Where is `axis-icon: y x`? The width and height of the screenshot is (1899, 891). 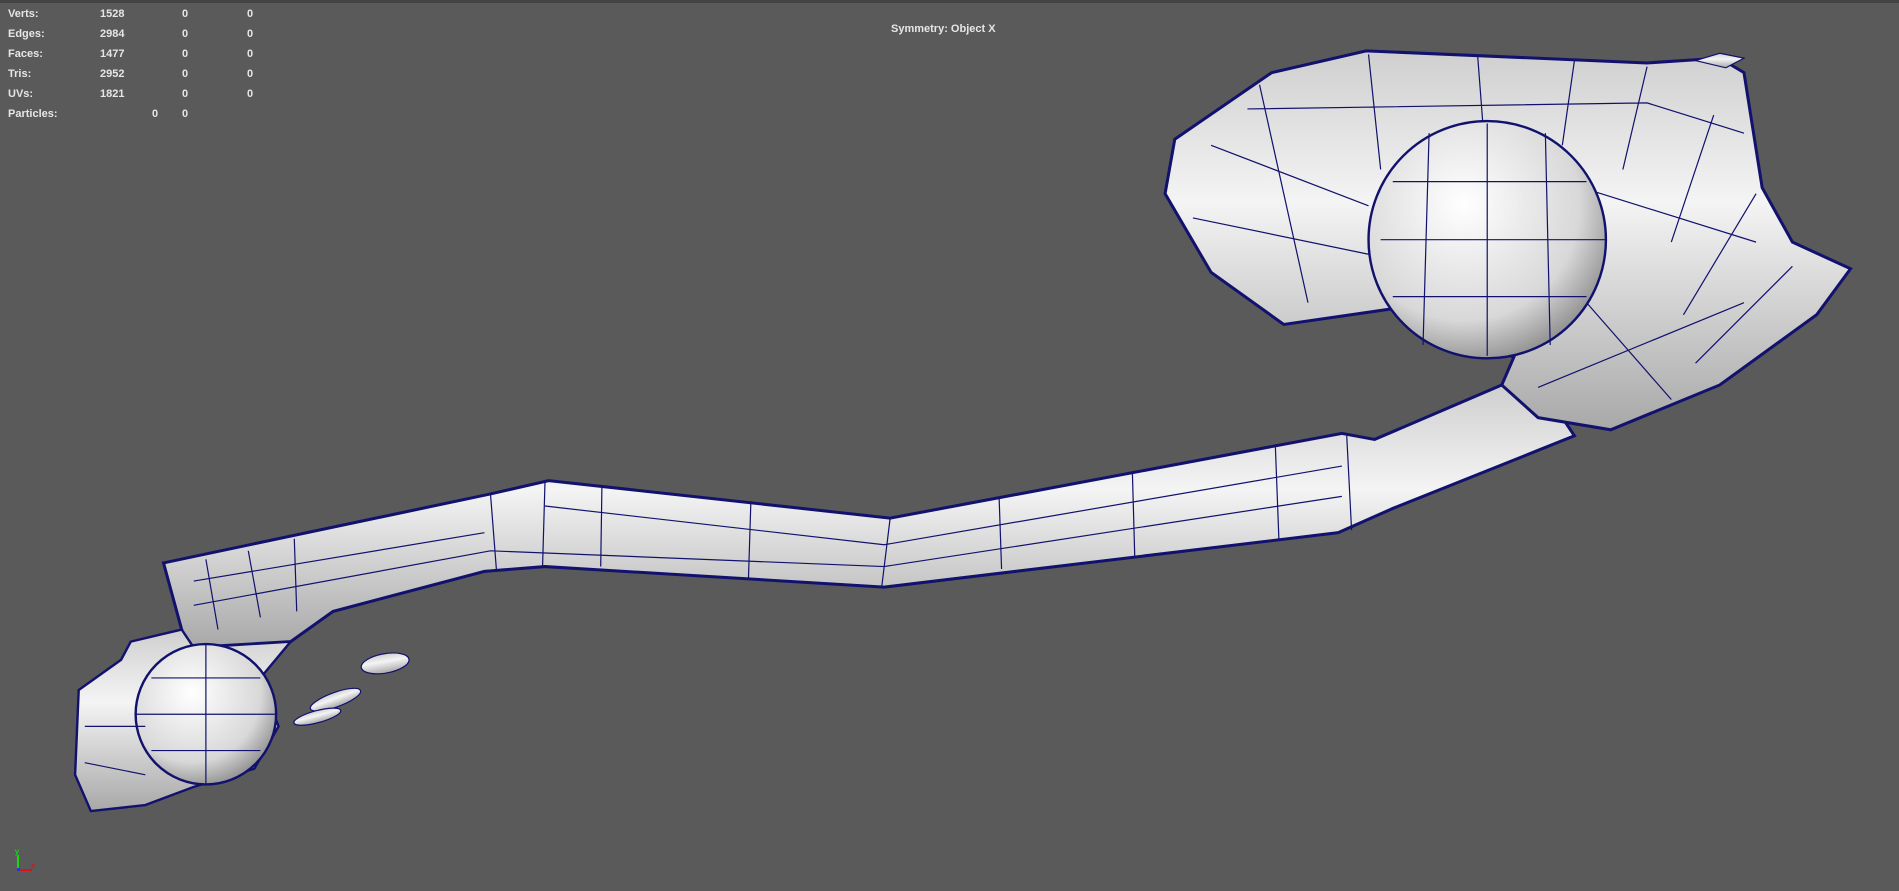 axis-icon: y x is located at coordinates (25, 859).